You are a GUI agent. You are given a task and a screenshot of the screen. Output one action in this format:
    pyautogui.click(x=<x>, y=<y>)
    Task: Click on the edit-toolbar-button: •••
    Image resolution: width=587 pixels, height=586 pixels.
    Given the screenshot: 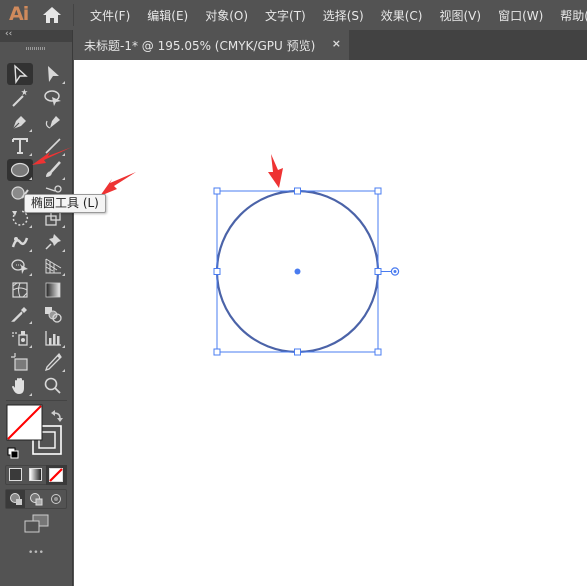 What is the action you would take?
    pyautogui.click(x=36, y=553)
    